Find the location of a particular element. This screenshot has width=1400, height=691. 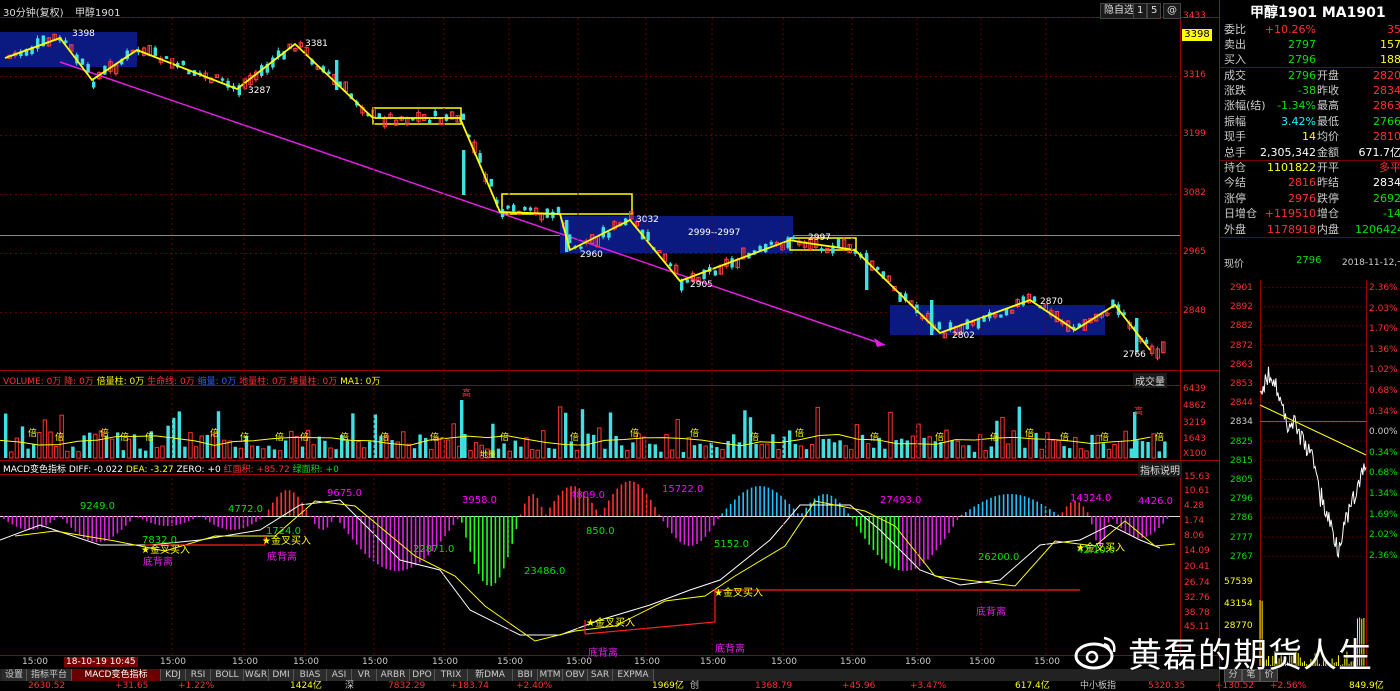

indicator-tab: 设置 is located at coordinates (14, 675).